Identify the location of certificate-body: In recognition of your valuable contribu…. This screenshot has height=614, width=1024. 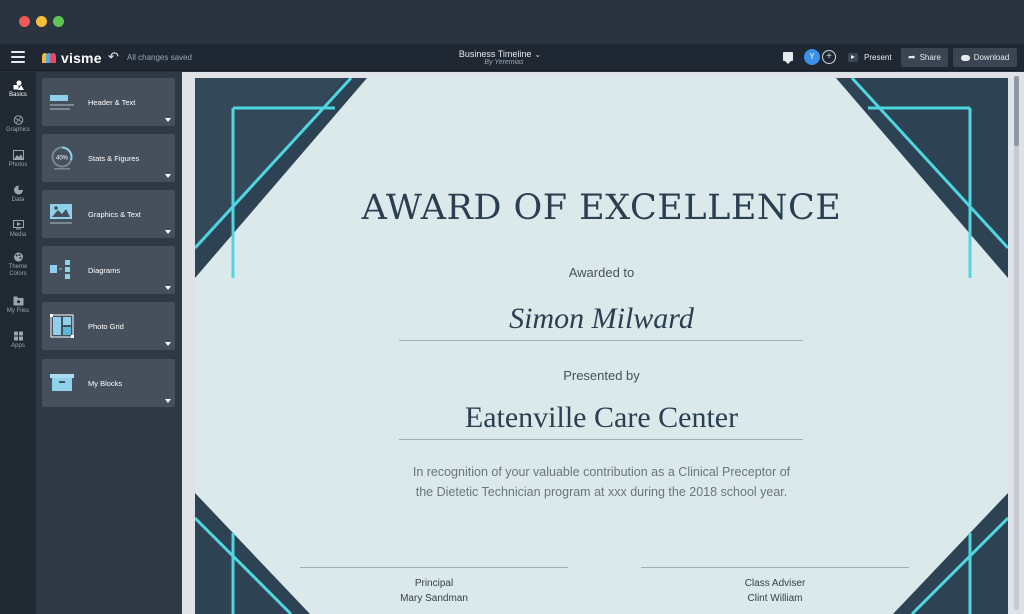
(601, 482).